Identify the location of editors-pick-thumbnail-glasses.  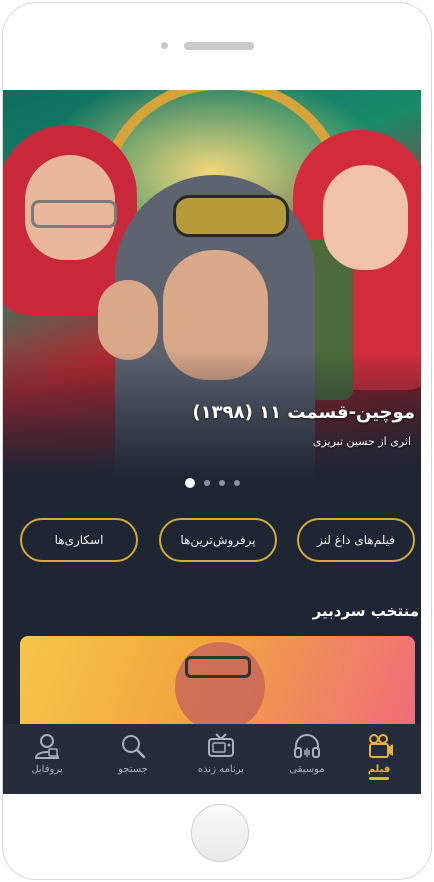
(218, 667).